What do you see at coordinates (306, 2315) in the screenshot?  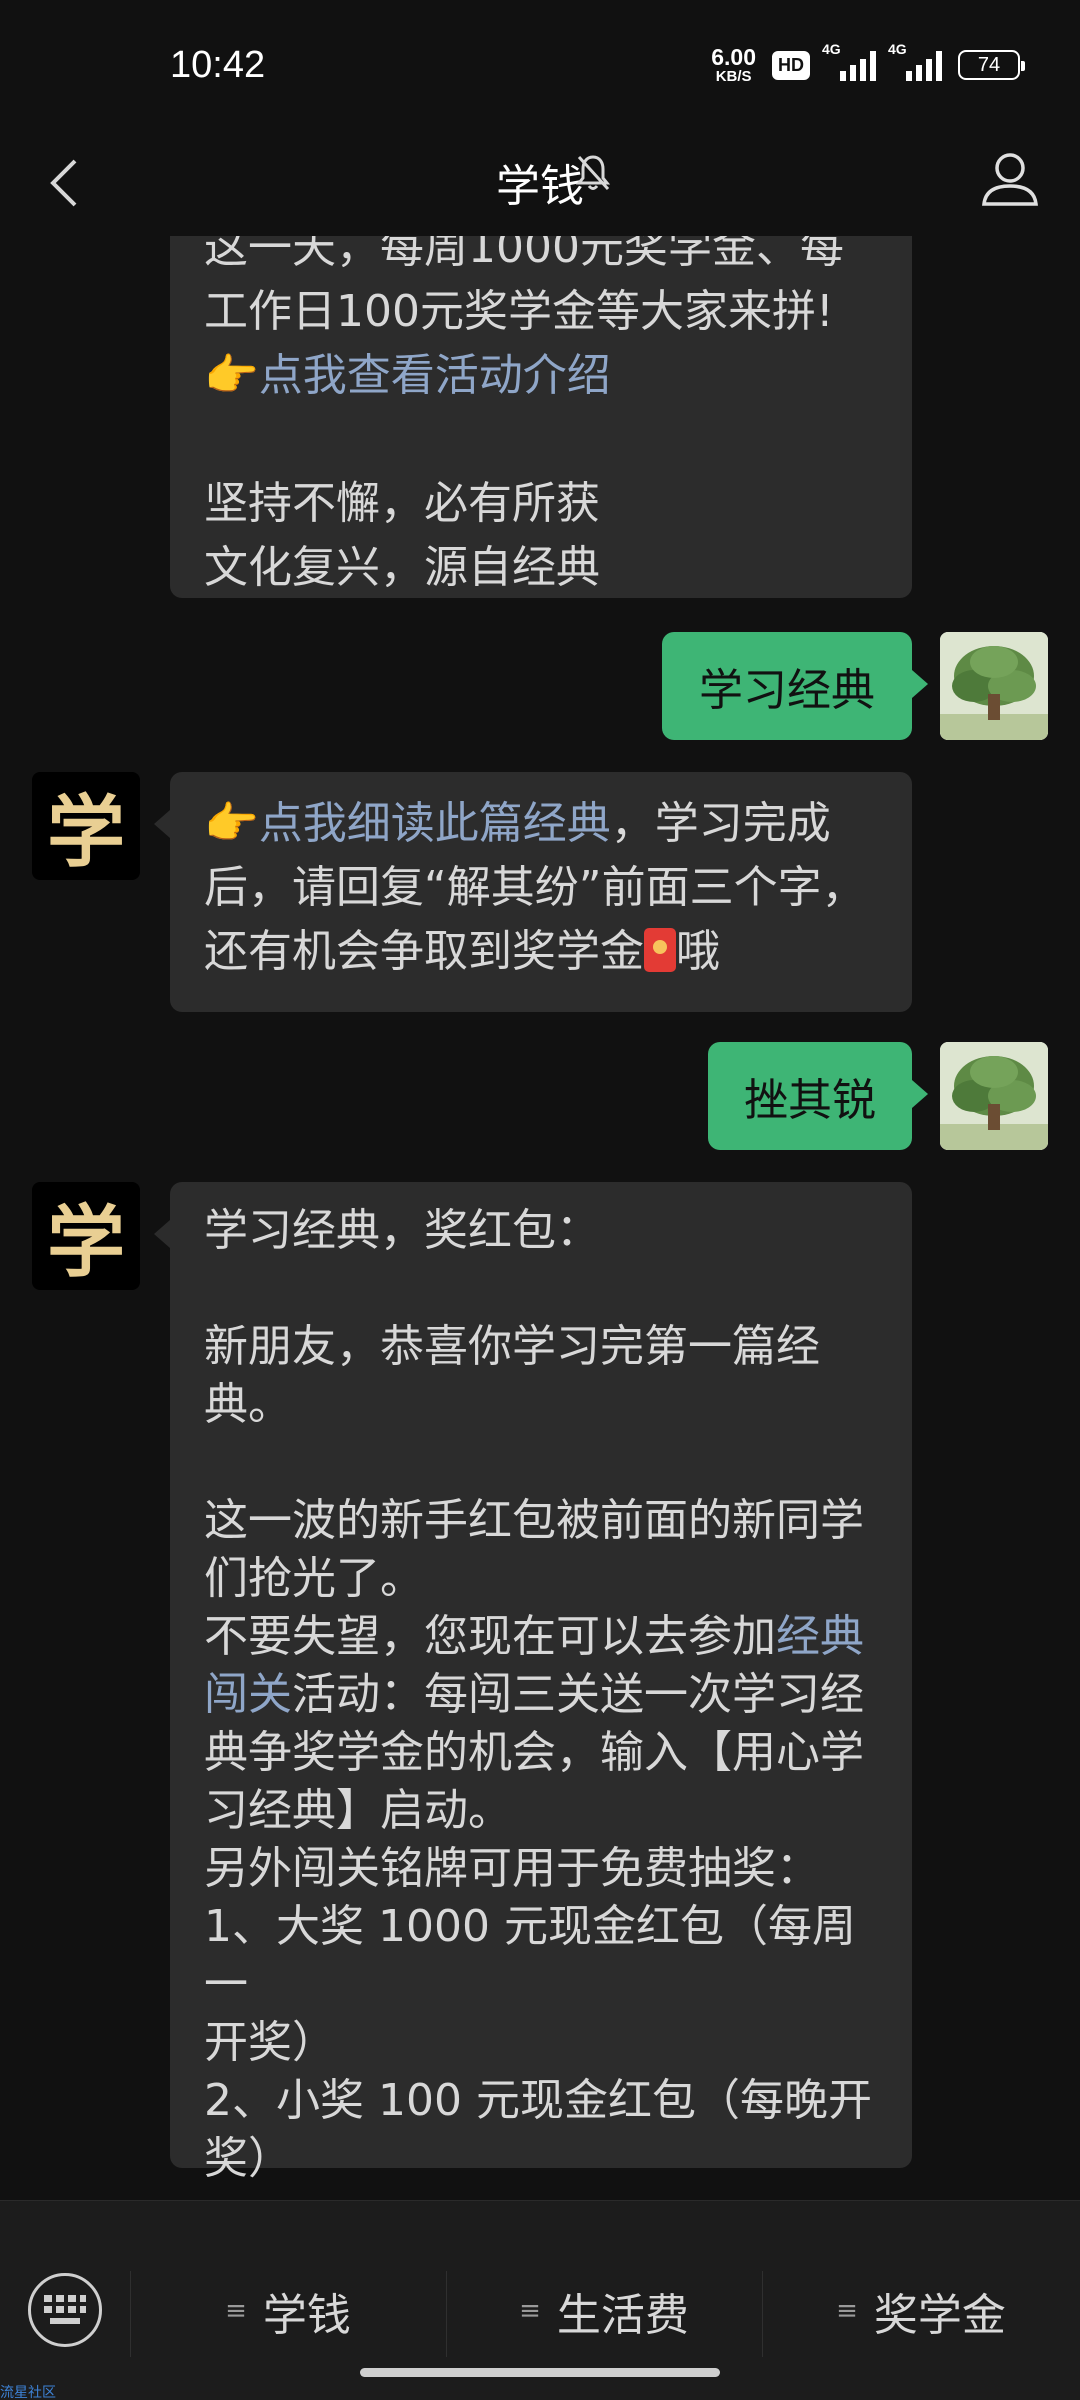 I see `menu-item-label: 学钱` at bounding box center [306, 2315].